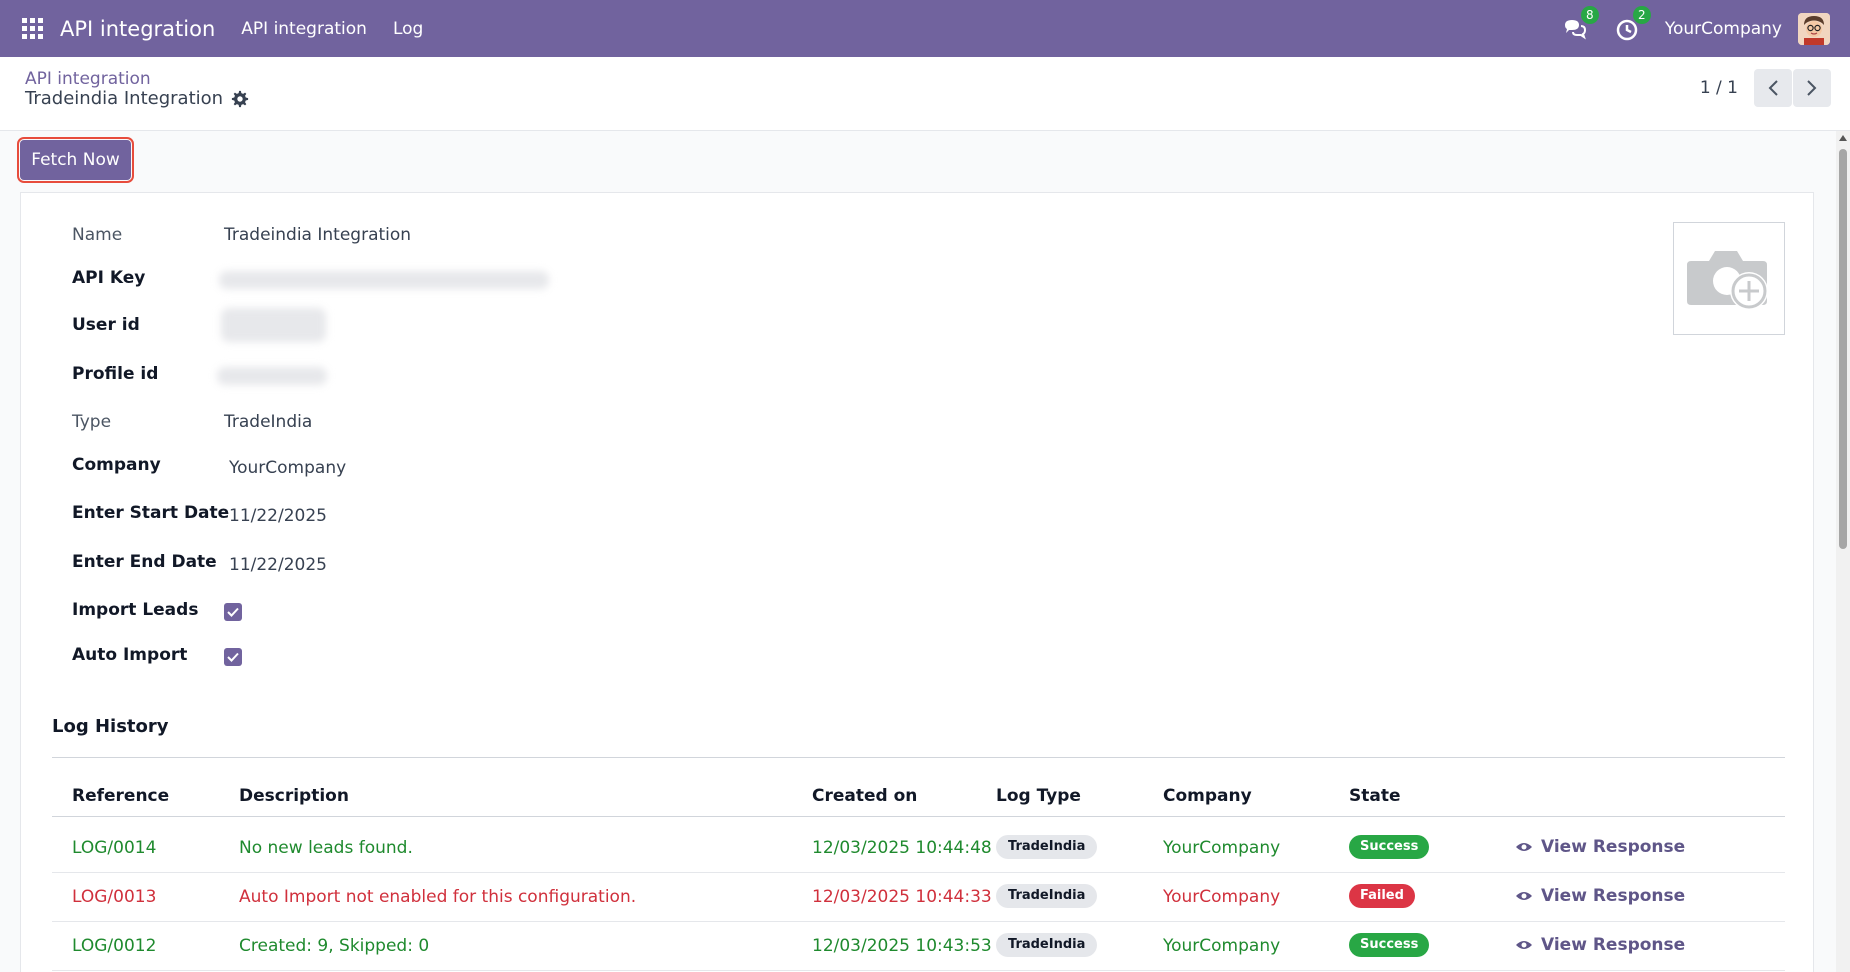 The height and width of the screenshot is (972, 1850). What do you see at coordinates (1641, 14) in the screenshot?
I see `activities-badge: 2` at bounding box center [1641, 14].